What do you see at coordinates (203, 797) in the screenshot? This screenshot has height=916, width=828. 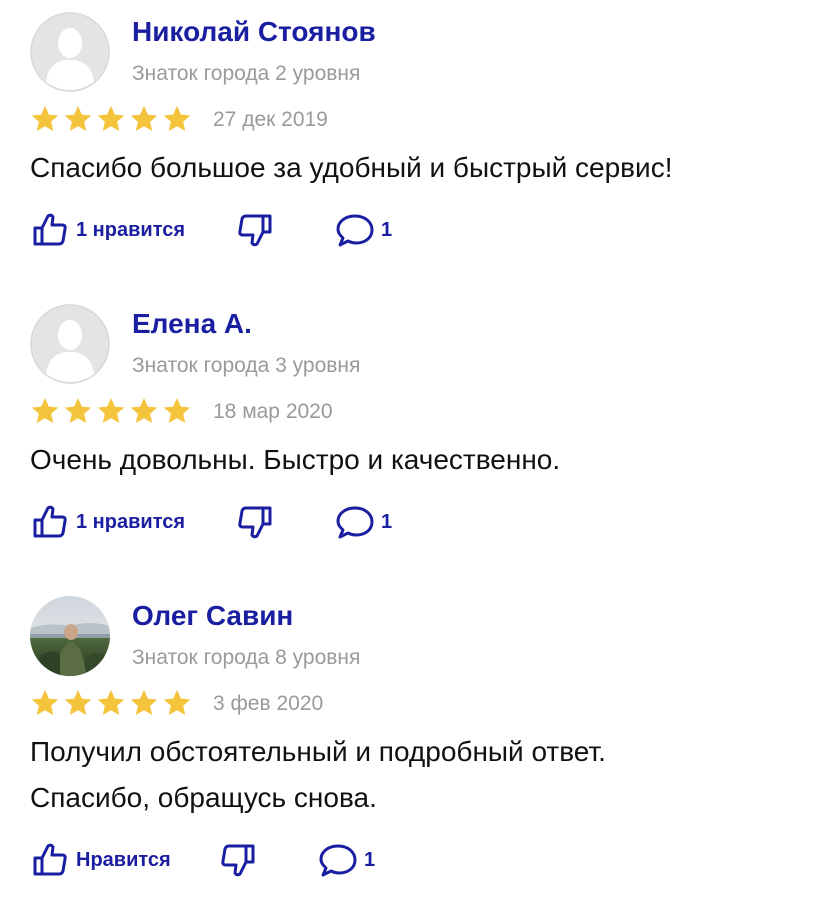 I see `review-text-line: Спасибо, обращусь снова.` at bounding box center [203, 797].